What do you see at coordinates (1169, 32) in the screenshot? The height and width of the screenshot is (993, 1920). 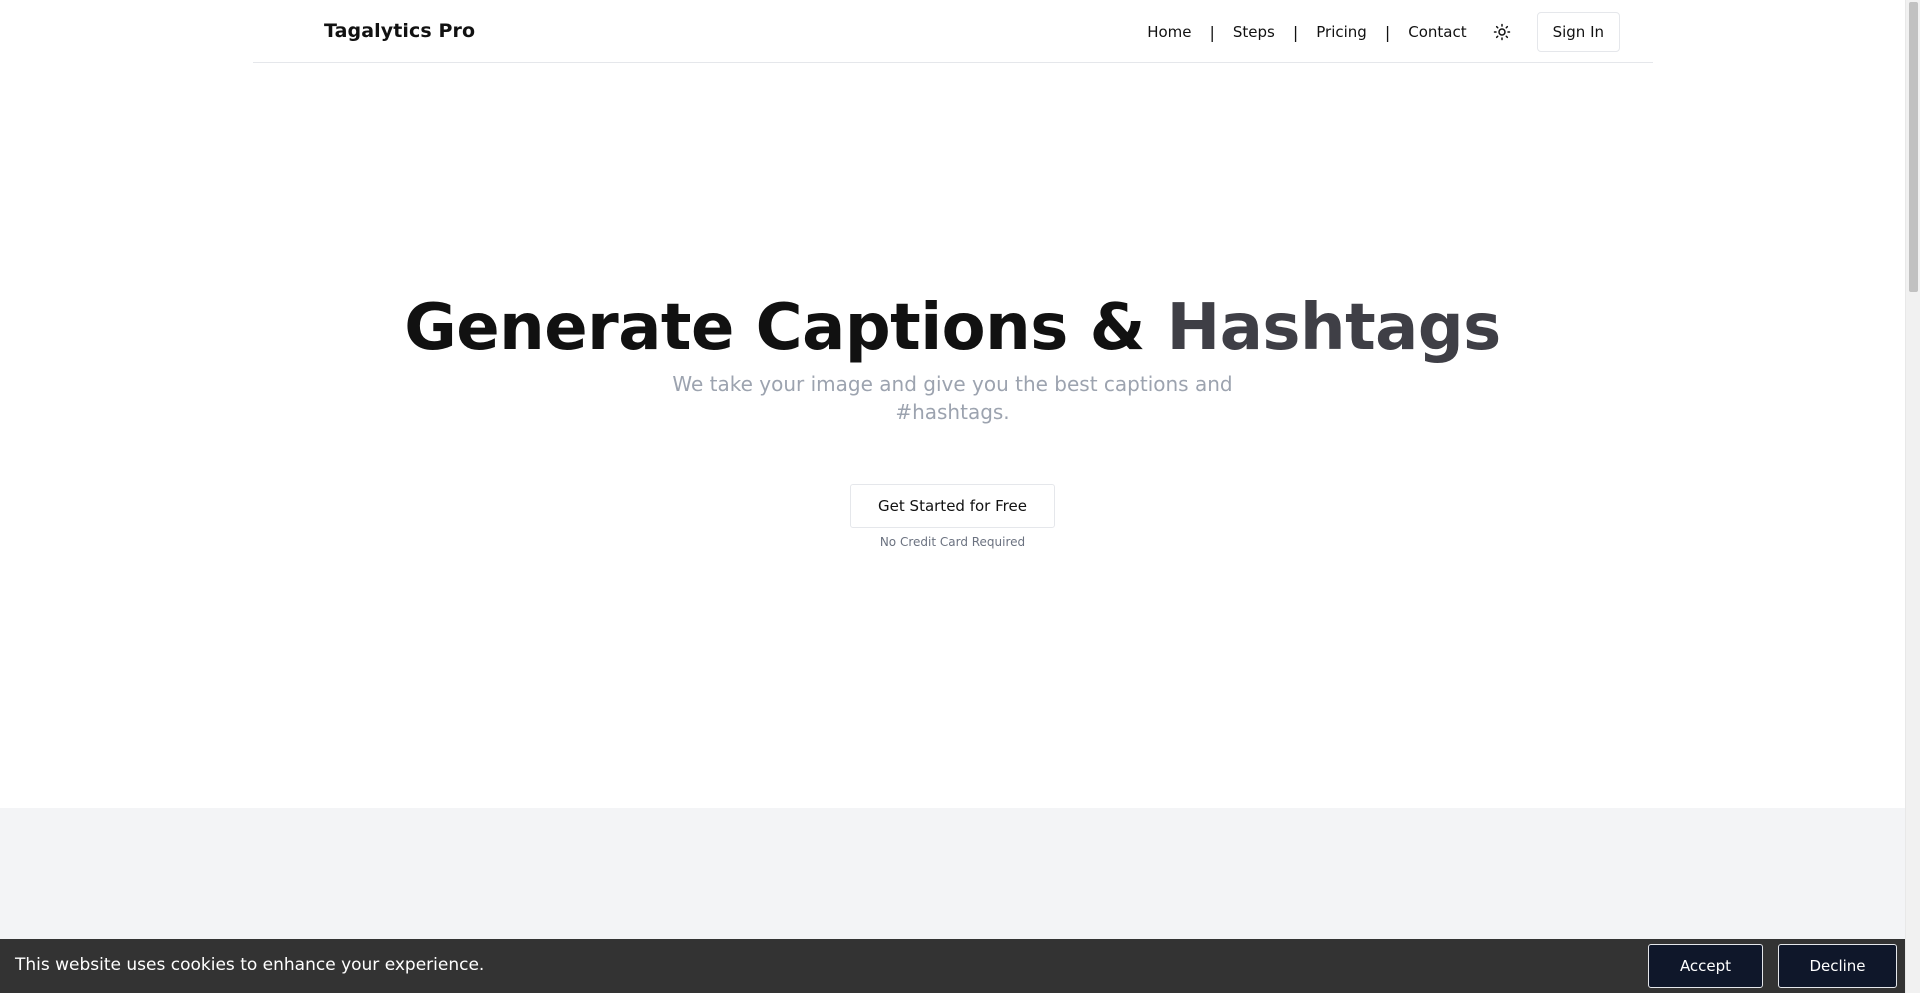 I see `nav-home: Home` at bounding box center [1169, 32].